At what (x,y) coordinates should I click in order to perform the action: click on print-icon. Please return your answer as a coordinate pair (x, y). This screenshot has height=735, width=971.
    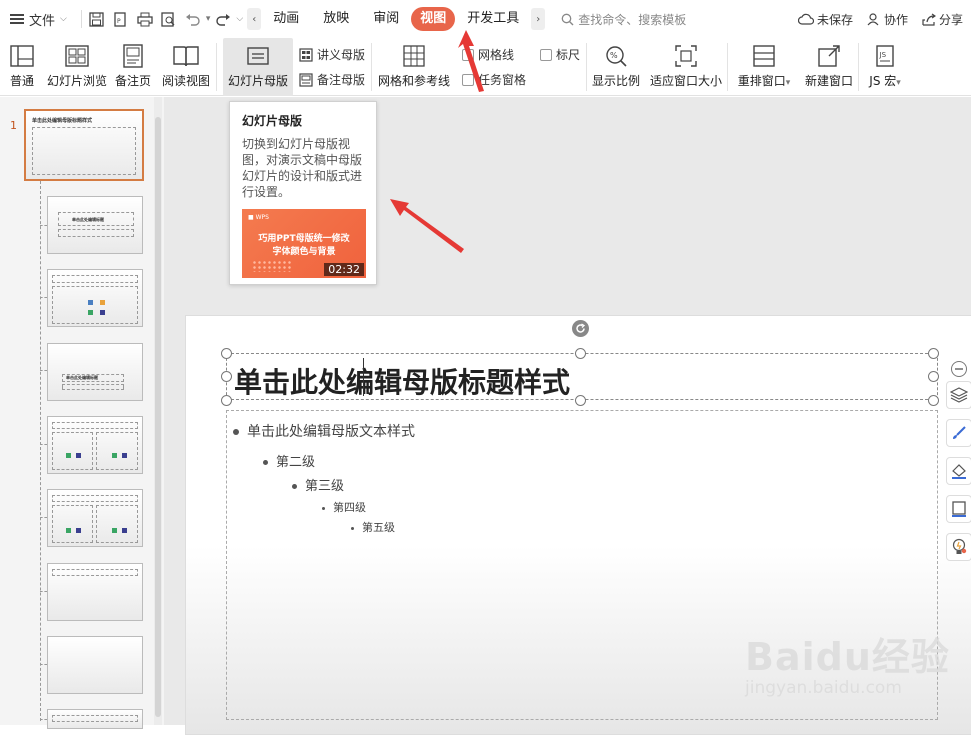
    Looking at the image, I should click on (145, 19).